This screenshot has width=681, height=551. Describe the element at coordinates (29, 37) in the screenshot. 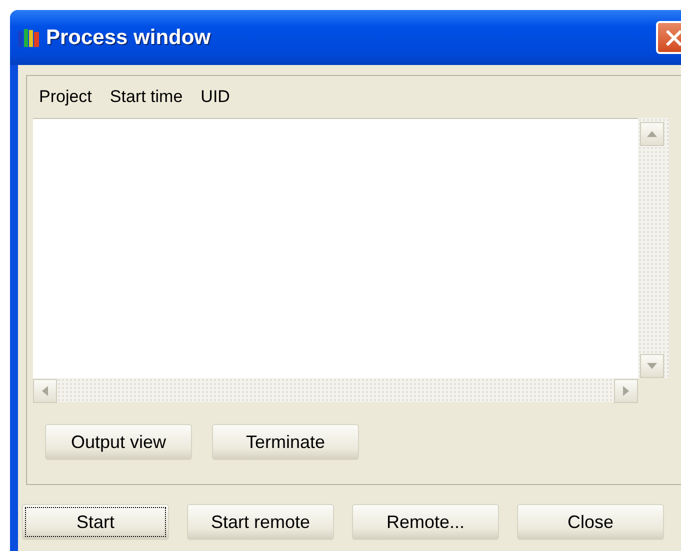

I see `app-icon` at that location.